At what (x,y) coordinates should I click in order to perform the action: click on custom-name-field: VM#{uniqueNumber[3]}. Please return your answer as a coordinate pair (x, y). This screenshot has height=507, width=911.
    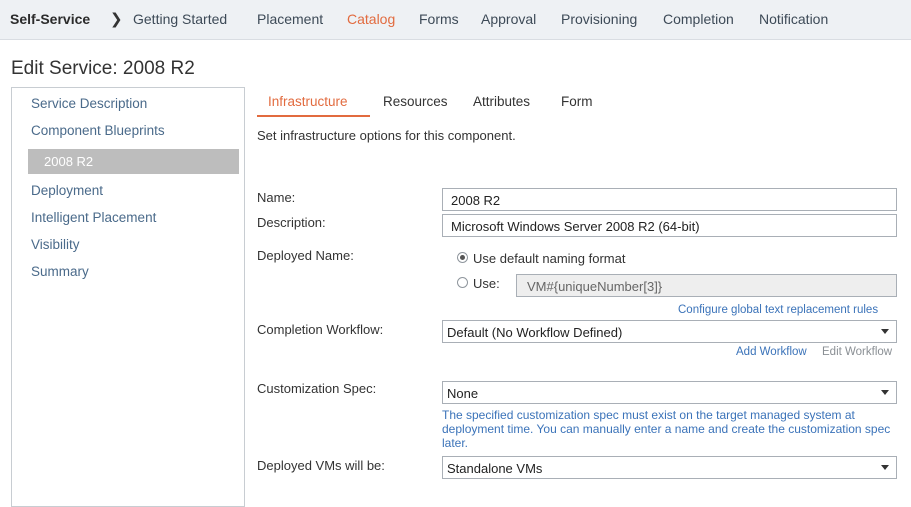
    Looking at the image, I should click on (706, 285).